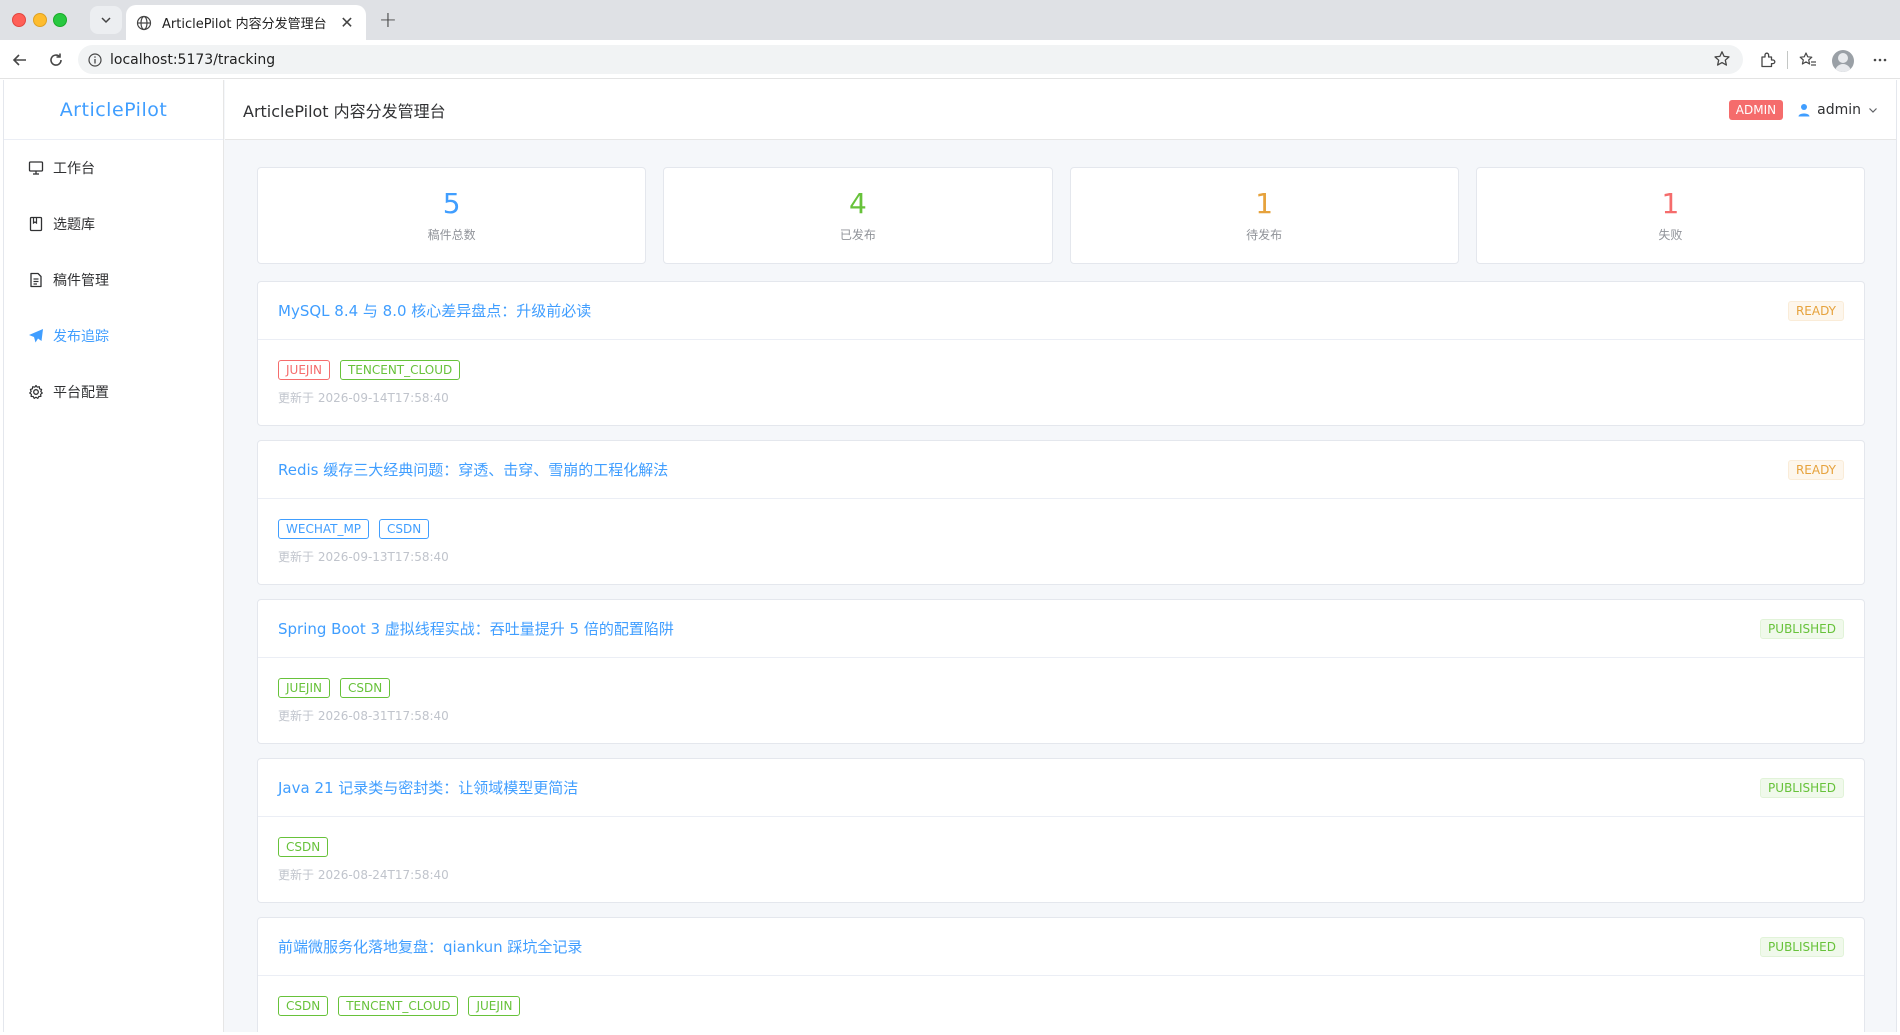 This screenshot has width=1900, height=1035. I want to click on updated-timestamp: 更新于 2026-08-31T17:58:40, so click(363, 716).